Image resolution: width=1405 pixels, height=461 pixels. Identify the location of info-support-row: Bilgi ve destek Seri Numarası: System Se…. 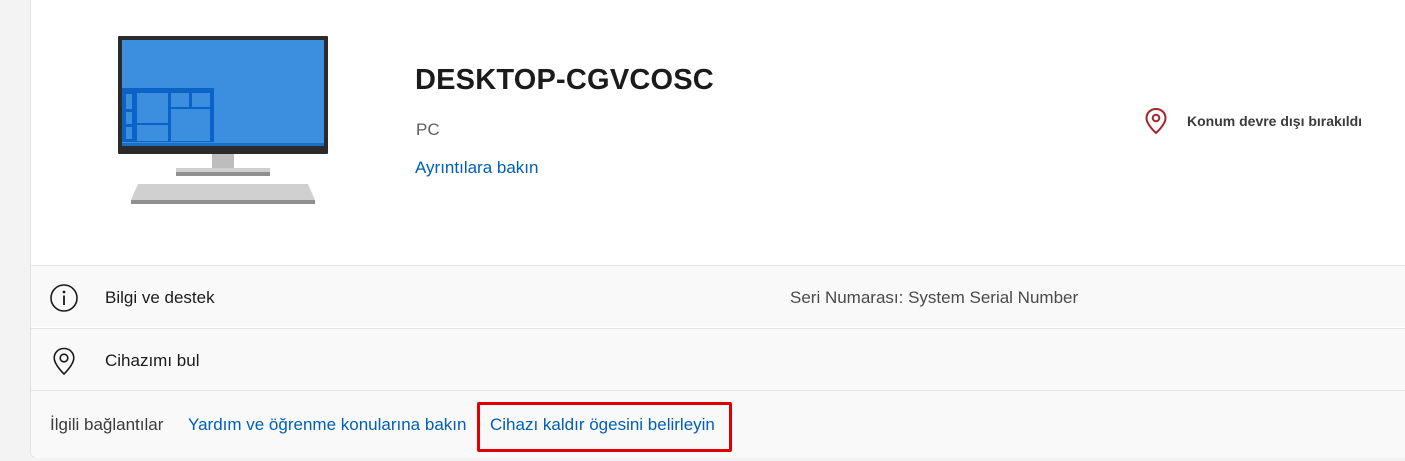
(718, 296).